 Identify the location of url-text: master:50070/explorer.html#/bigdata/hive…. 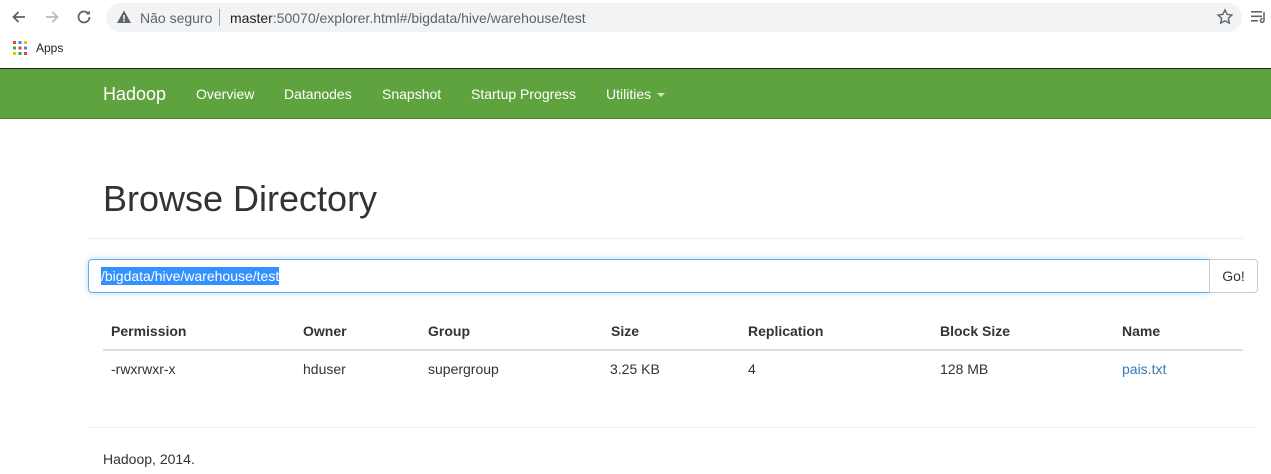
(408, 18).